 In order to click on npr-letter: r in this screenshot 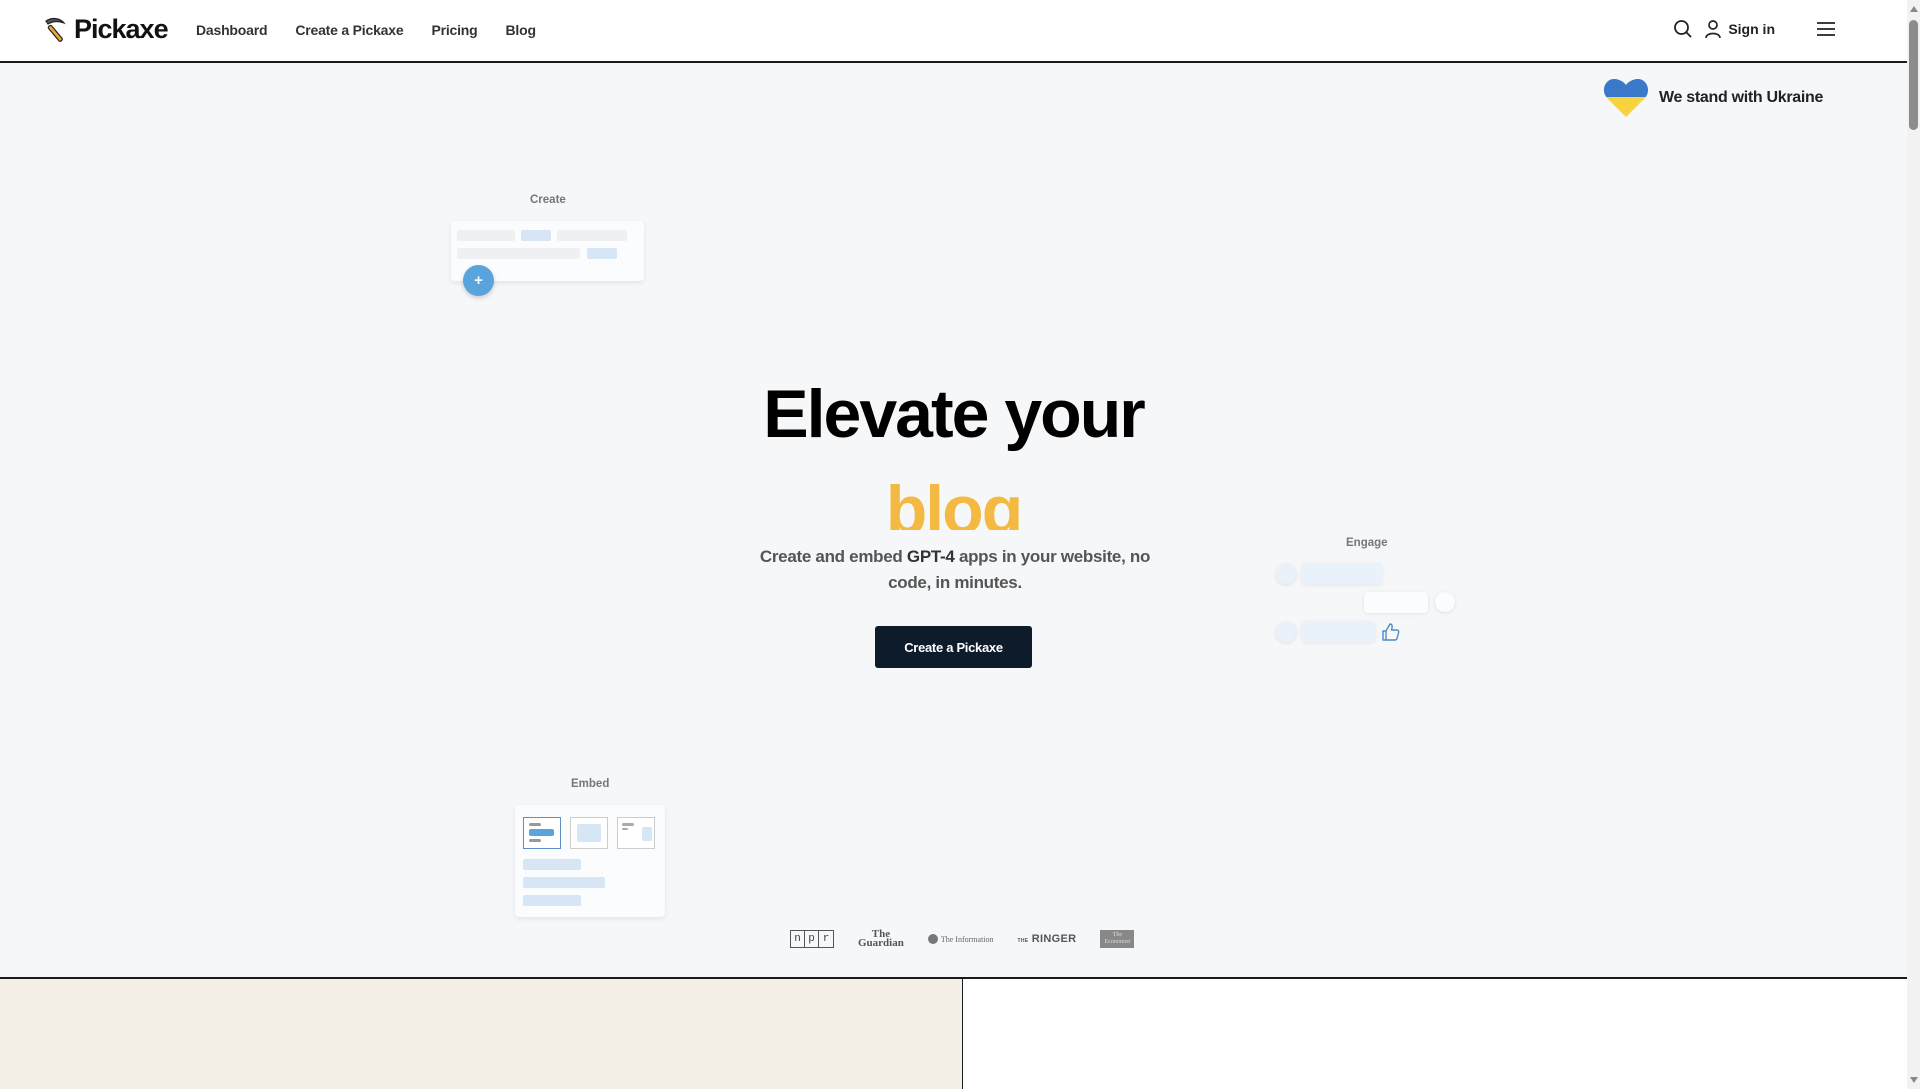, I will do `click(826, 939)`.